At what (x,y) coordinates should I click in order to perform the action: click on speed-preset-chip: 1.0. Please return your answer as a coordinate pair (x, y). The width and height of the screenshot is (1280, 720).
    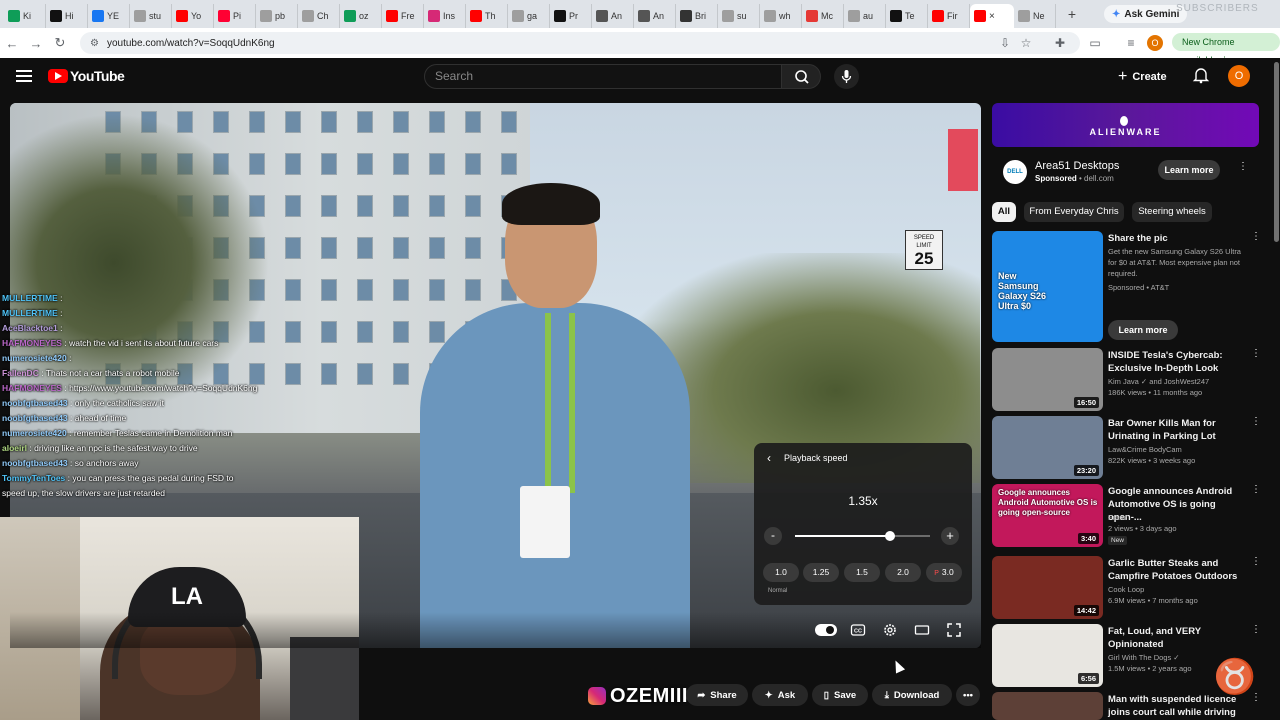
    Looking at the image, I should click on (781, 572).